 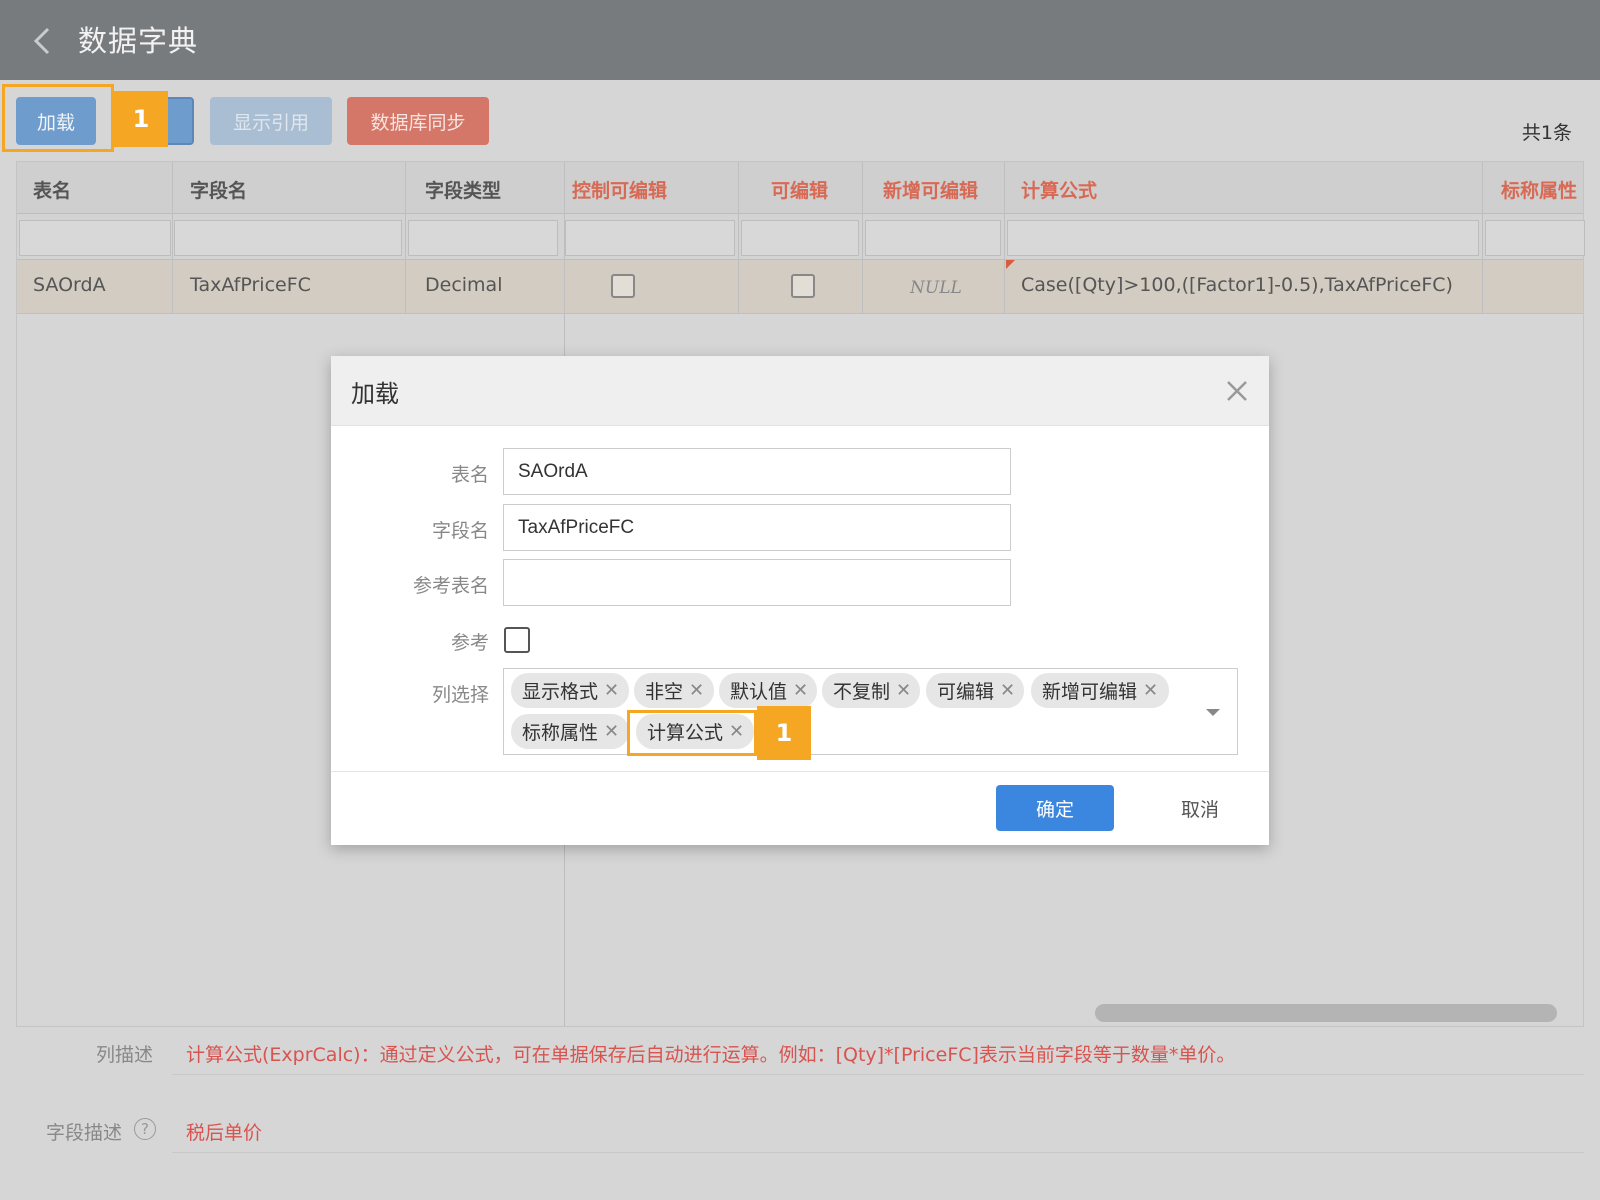 I want to click on column-description-label: 列描述, so click(x=125, y=1055).